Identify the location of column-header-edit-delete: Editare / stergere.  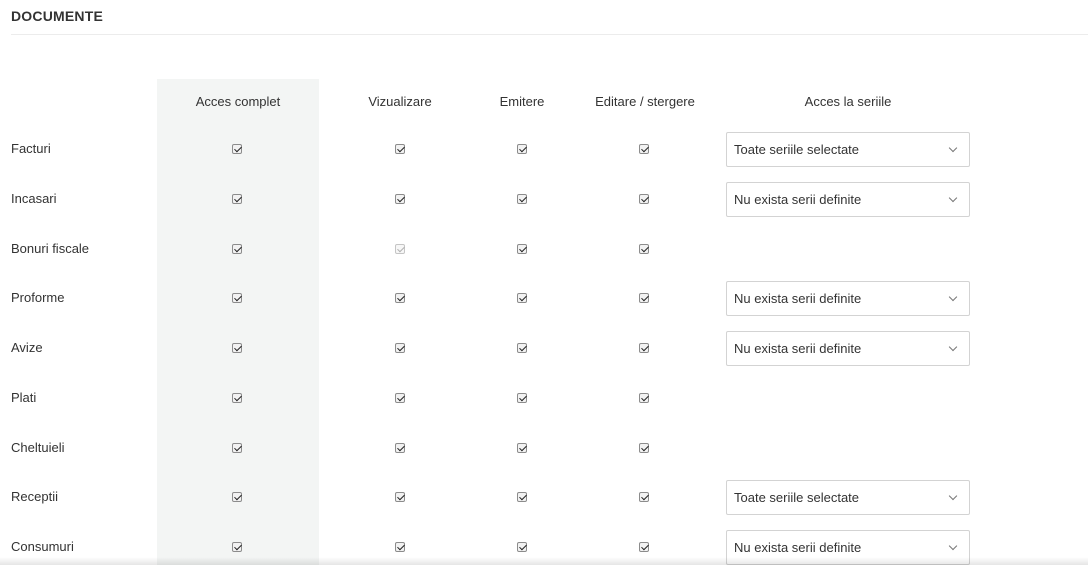
(645, 101).